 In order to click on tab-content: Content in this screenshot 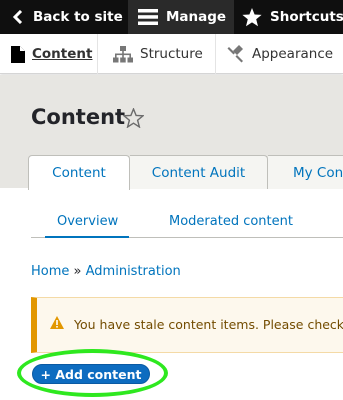, I will do `click(79, 172)`.